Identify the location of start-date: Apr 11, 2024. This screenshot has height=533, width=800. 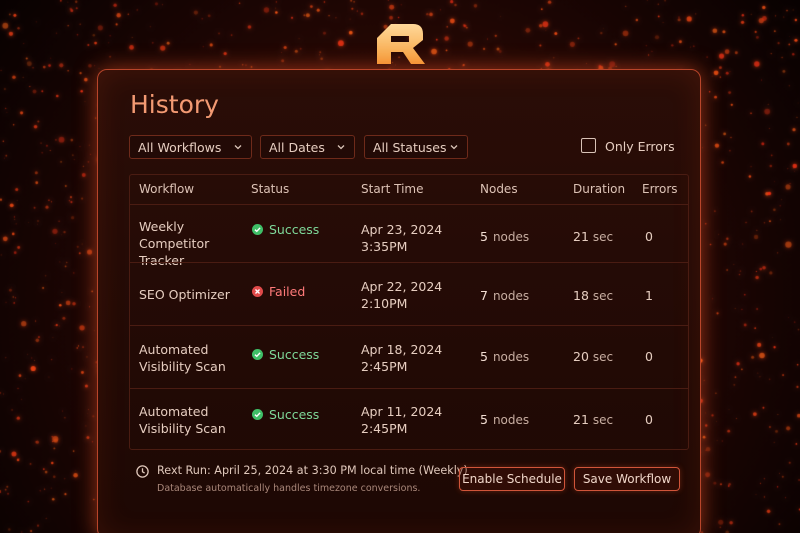
(402, 411).